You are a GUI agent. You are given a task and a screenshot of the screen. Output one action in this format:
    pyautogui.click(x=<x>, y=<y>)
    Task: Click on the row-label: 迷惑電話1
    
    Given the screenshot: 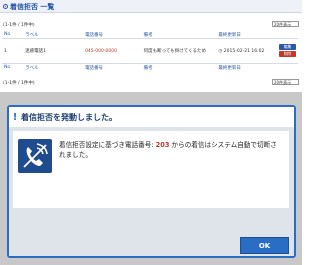 What is the action you would take?
    pyautogui.click(x=35, y=51)
    